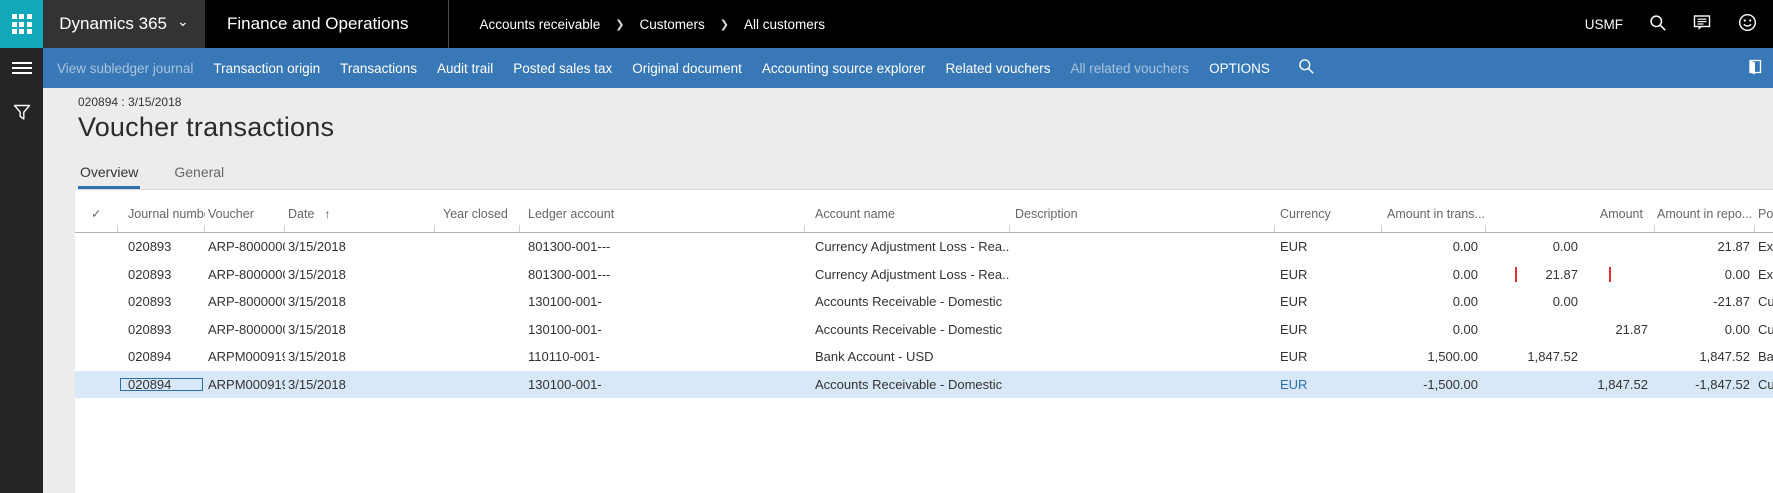  What do you see at coordinates (1764, 356) in the screenshot?
I see `cell-posting: Ba` at bounding box center [1764, 356].